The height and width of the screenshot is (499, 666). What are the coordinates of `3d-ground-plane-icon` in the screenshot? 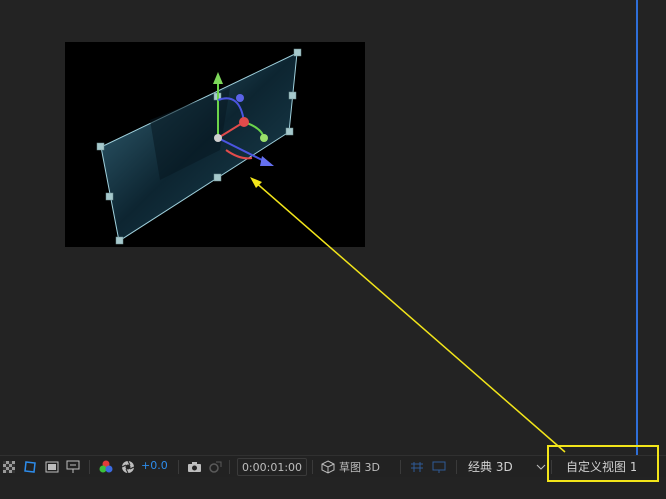 It's located at (417, 466).